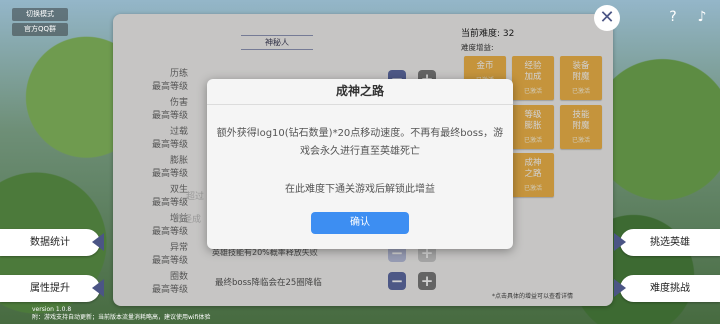 The width and height of the screenshot is (720, 324). What do you see at coordinates (670, 242) in the screenshot?
I see `challenge-hero-button: 挑选英雄` at bounding box center [670, 242].